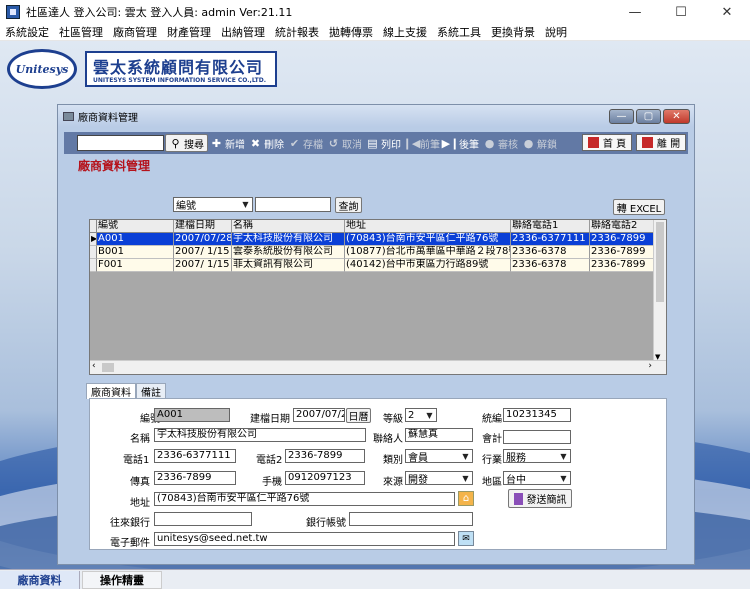  I want to click on phone1-label: 電話1, so click(136, 460).